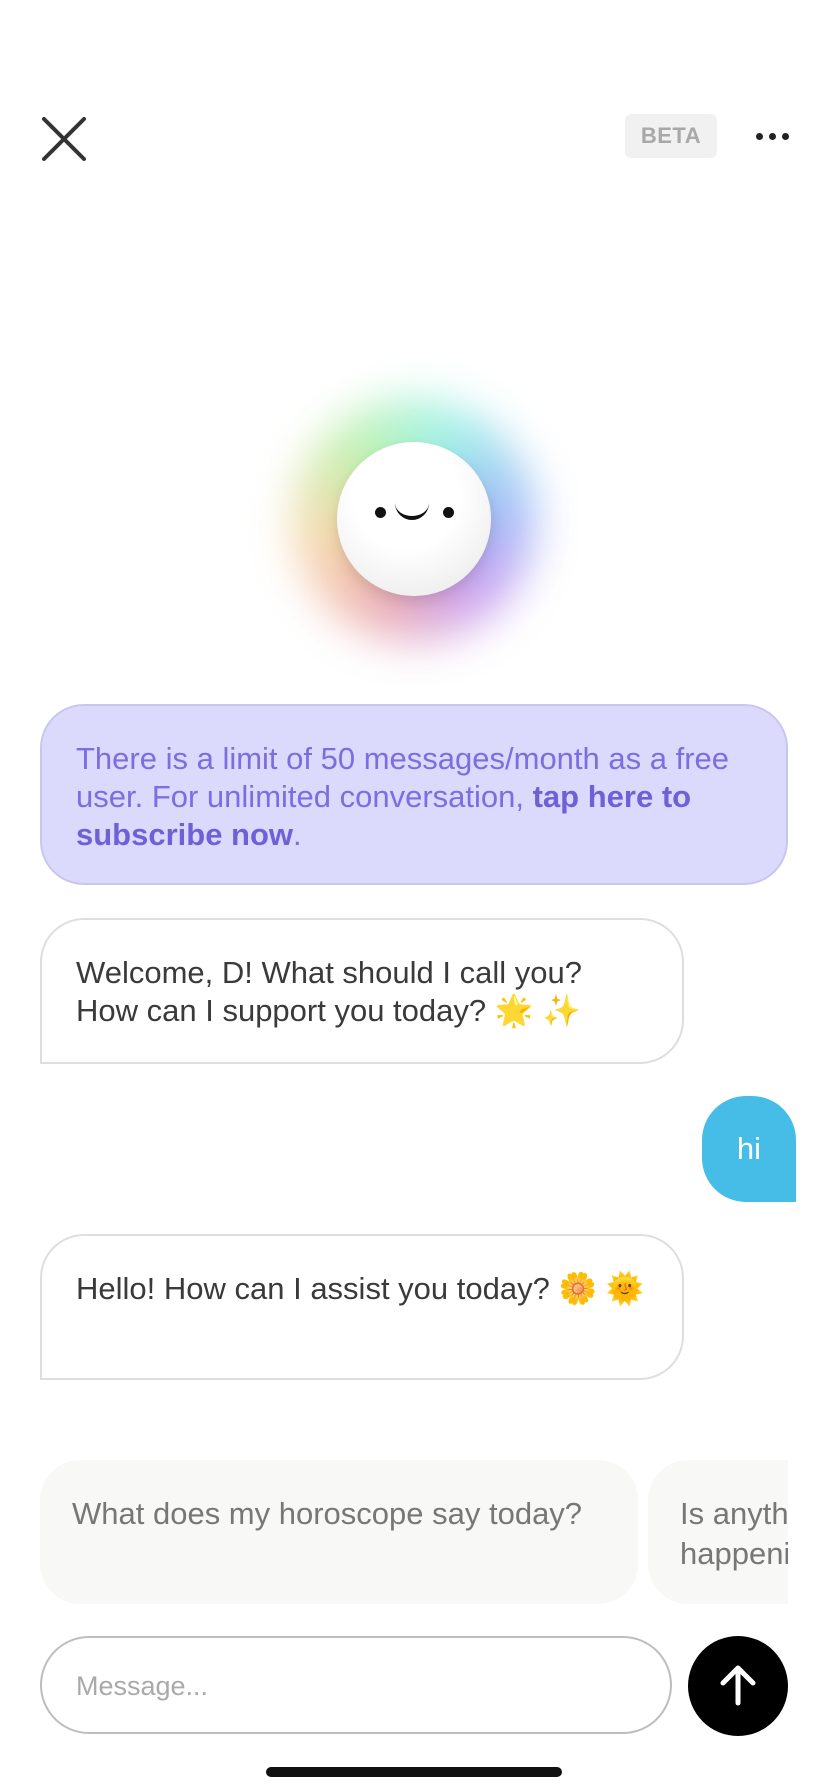 This screenshot has width=828, height=1792. I want to click on user-message-bubble: hi, so click(749, 1149).